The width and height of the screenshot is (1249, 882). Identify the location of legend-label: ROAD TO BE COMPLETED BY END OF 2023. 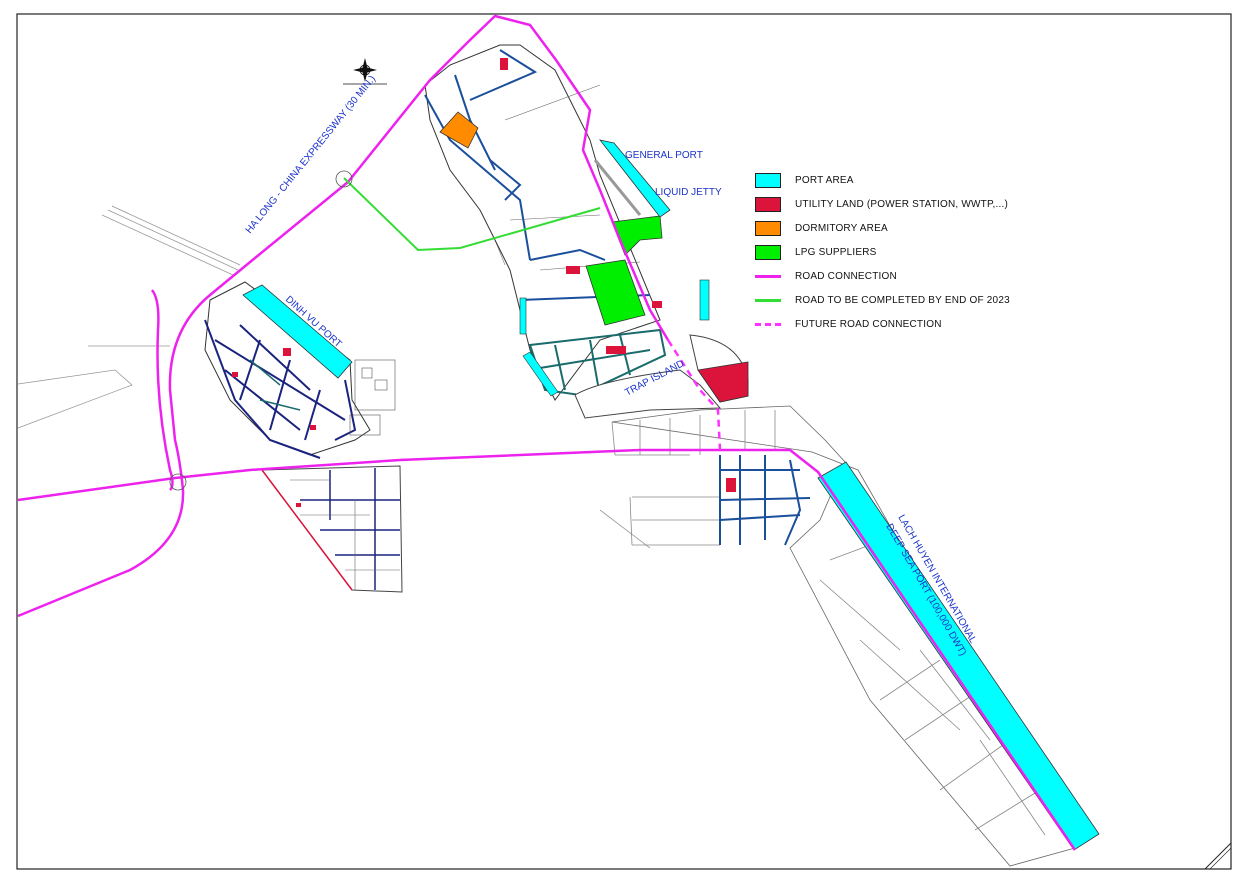
(902, 300).